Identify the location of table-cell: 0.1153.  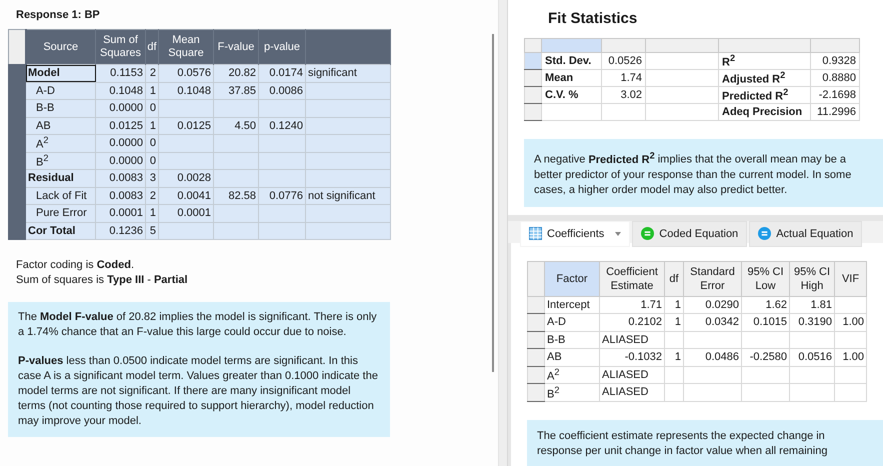
(121, 73).